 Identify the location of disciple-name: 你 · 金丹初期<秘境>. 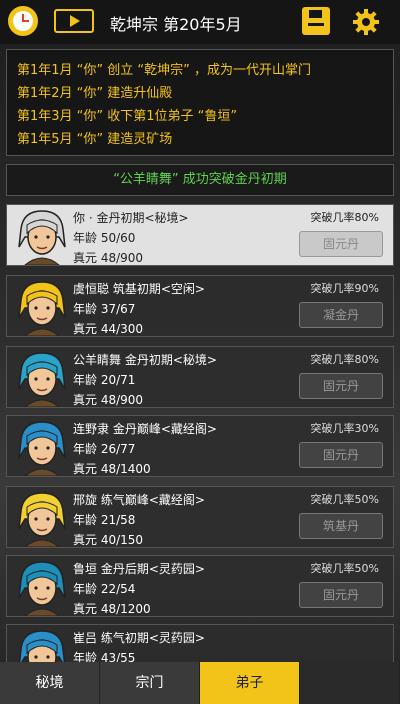
(131, 218).